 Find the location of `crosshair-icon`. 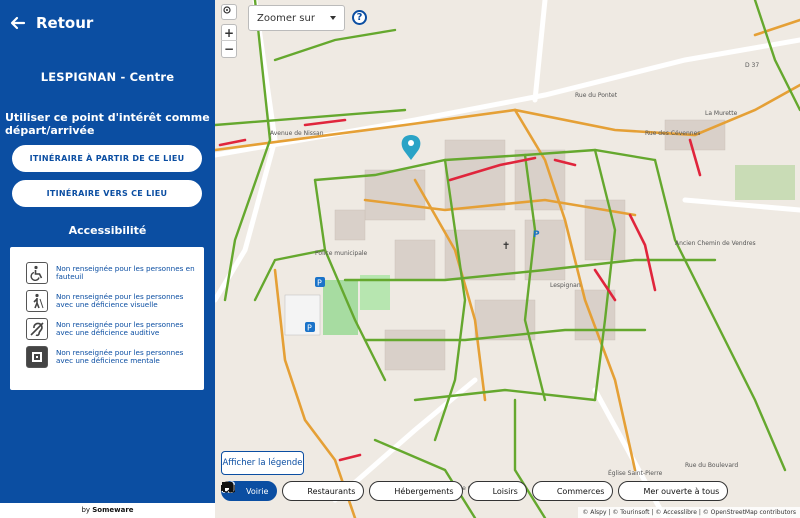

crosshair-icon is located at coordinates (227, 10).